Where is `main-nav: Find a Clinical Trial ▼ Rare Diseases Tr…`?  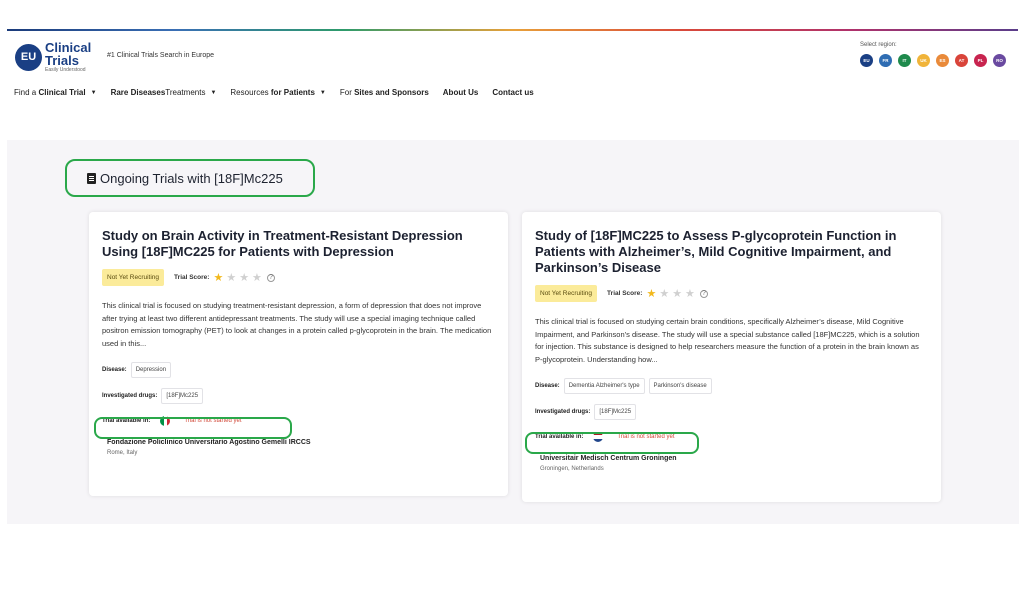 main-nav: Find a Clinical Trial ▼ Rare Diseases Tr… is located at coordinates (281, 92).